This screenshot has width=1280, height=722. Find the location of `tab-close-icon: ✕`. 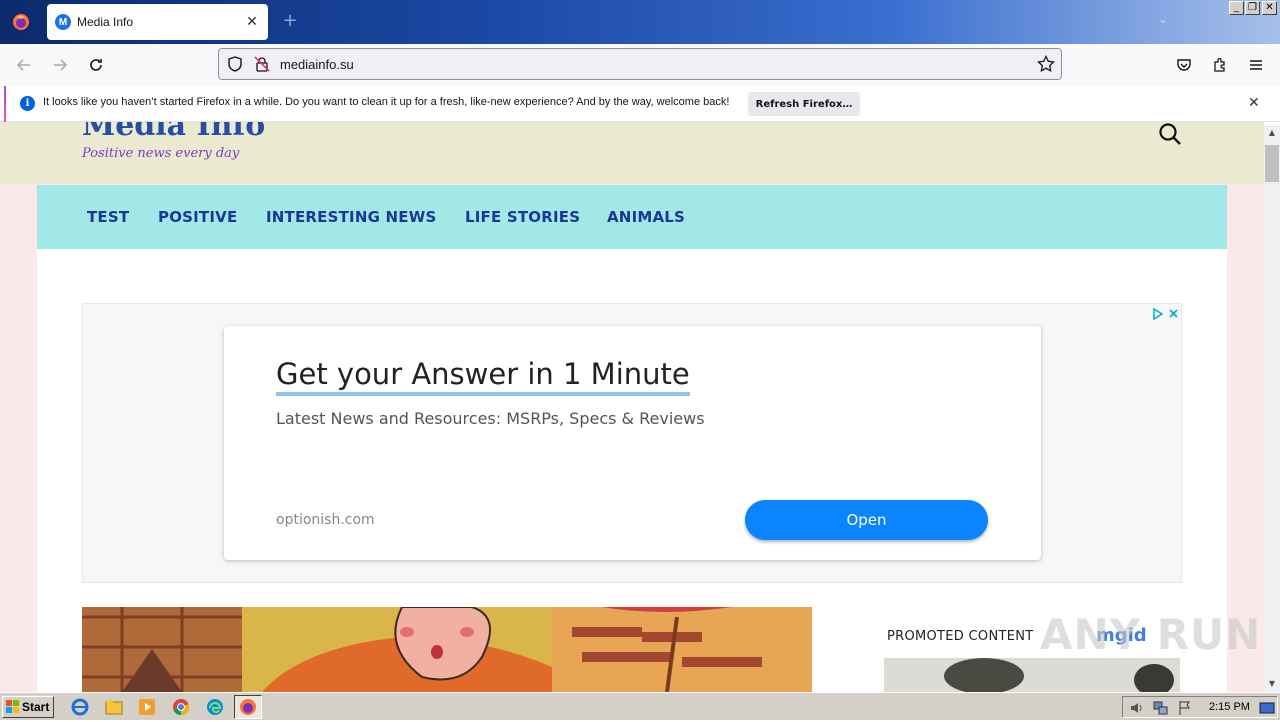

tab-close-icon: ✕ is located at coordinates (252, 22).